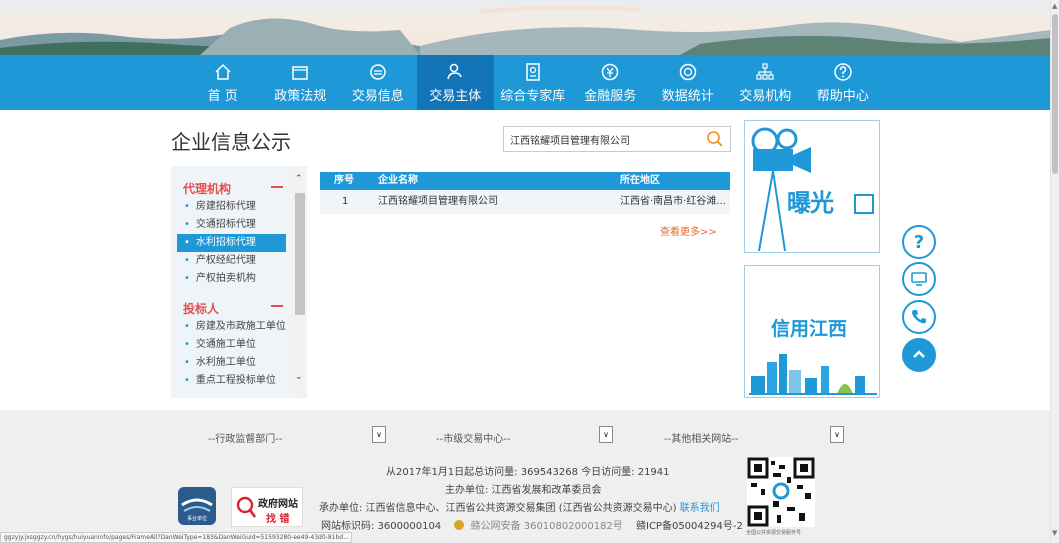  What do you see at coordinates (1054, 533) in the screenshot?
I see `scroll-down-icon: ▼` at bounding box center [1054, 533].